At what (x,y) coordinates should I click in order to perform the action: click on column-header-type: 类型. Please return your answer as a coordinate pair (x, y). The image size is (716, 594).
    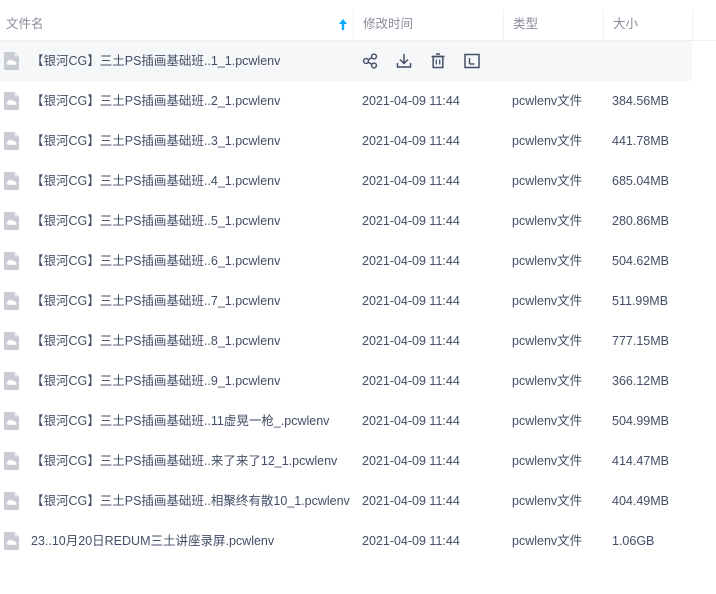
    Looking at the image, I should click on (553, 24).